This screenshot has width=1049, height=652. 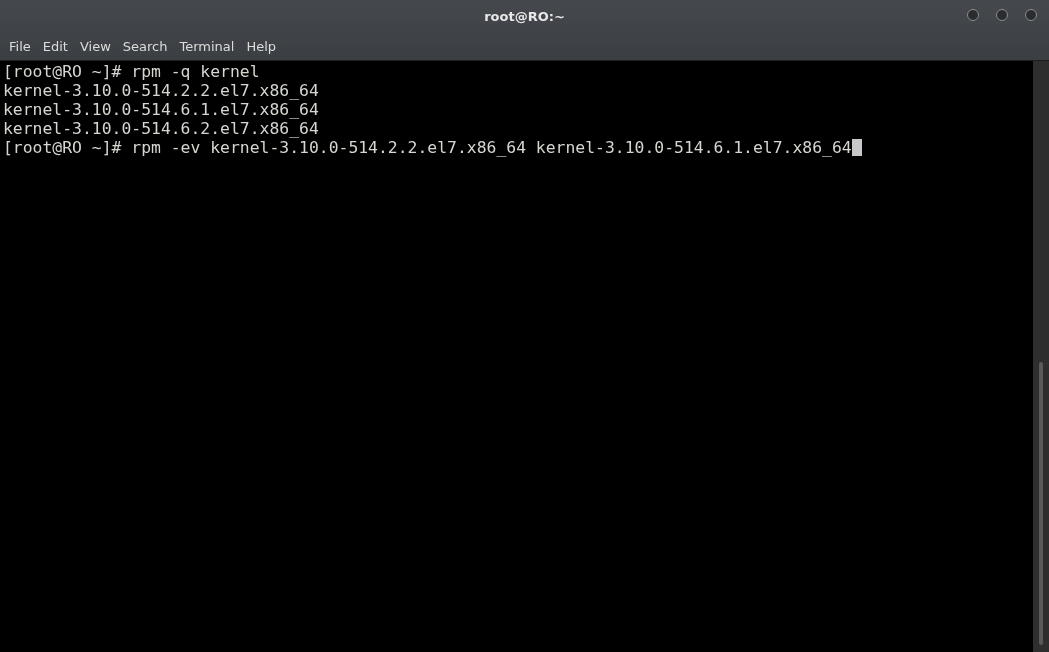 What do you see at coordinates (95, 46) in the screenshot?
I see `menu-item: View` at bounding box center [95, 46].